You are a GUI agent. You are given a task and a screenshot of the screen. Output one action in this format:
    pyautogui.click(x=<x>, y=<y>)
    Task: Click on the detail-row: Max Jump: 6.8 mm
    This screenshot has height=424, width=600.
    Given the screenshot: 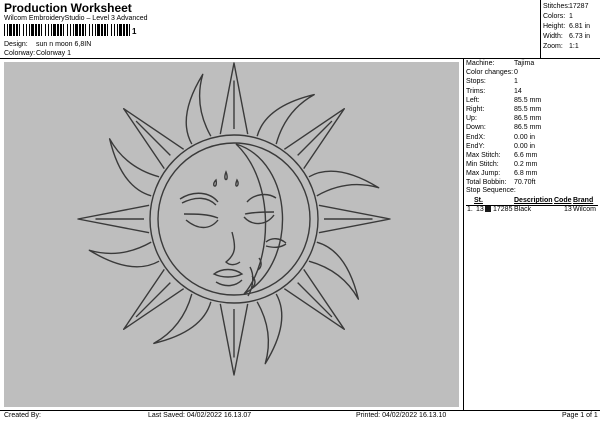 What is the action you would take?
    pyautogui.click(x=502, y=174)
    